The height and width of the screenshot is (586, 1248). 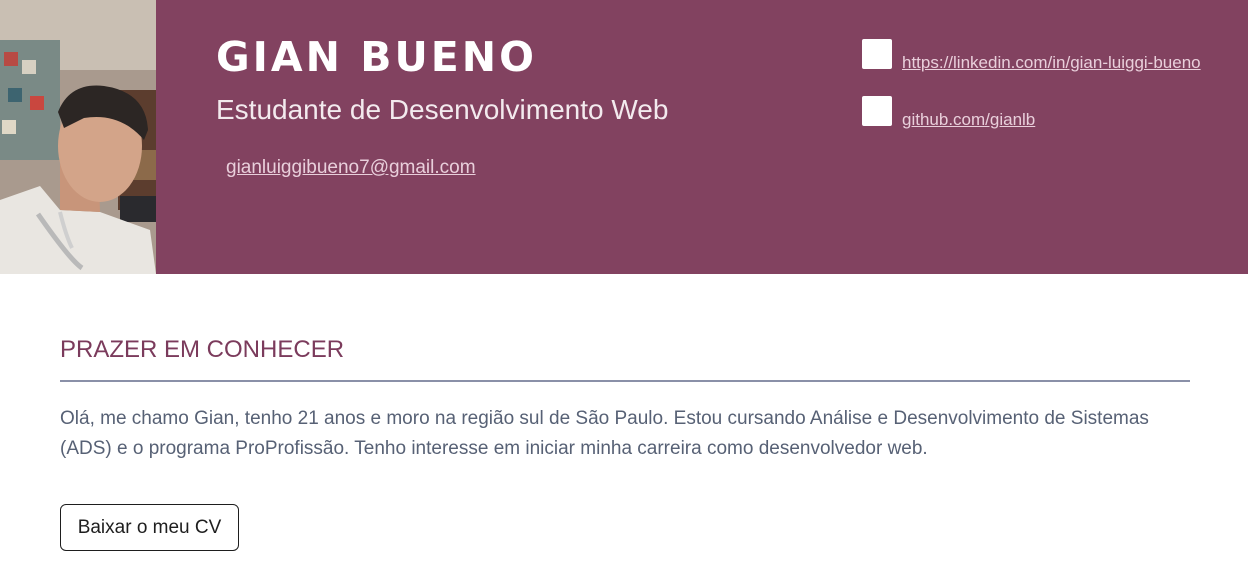 What do you see at coordinates (968, 120) in the screenshot?
I see `github-link: github.com/gianlb` at bounding box center [968, 120].